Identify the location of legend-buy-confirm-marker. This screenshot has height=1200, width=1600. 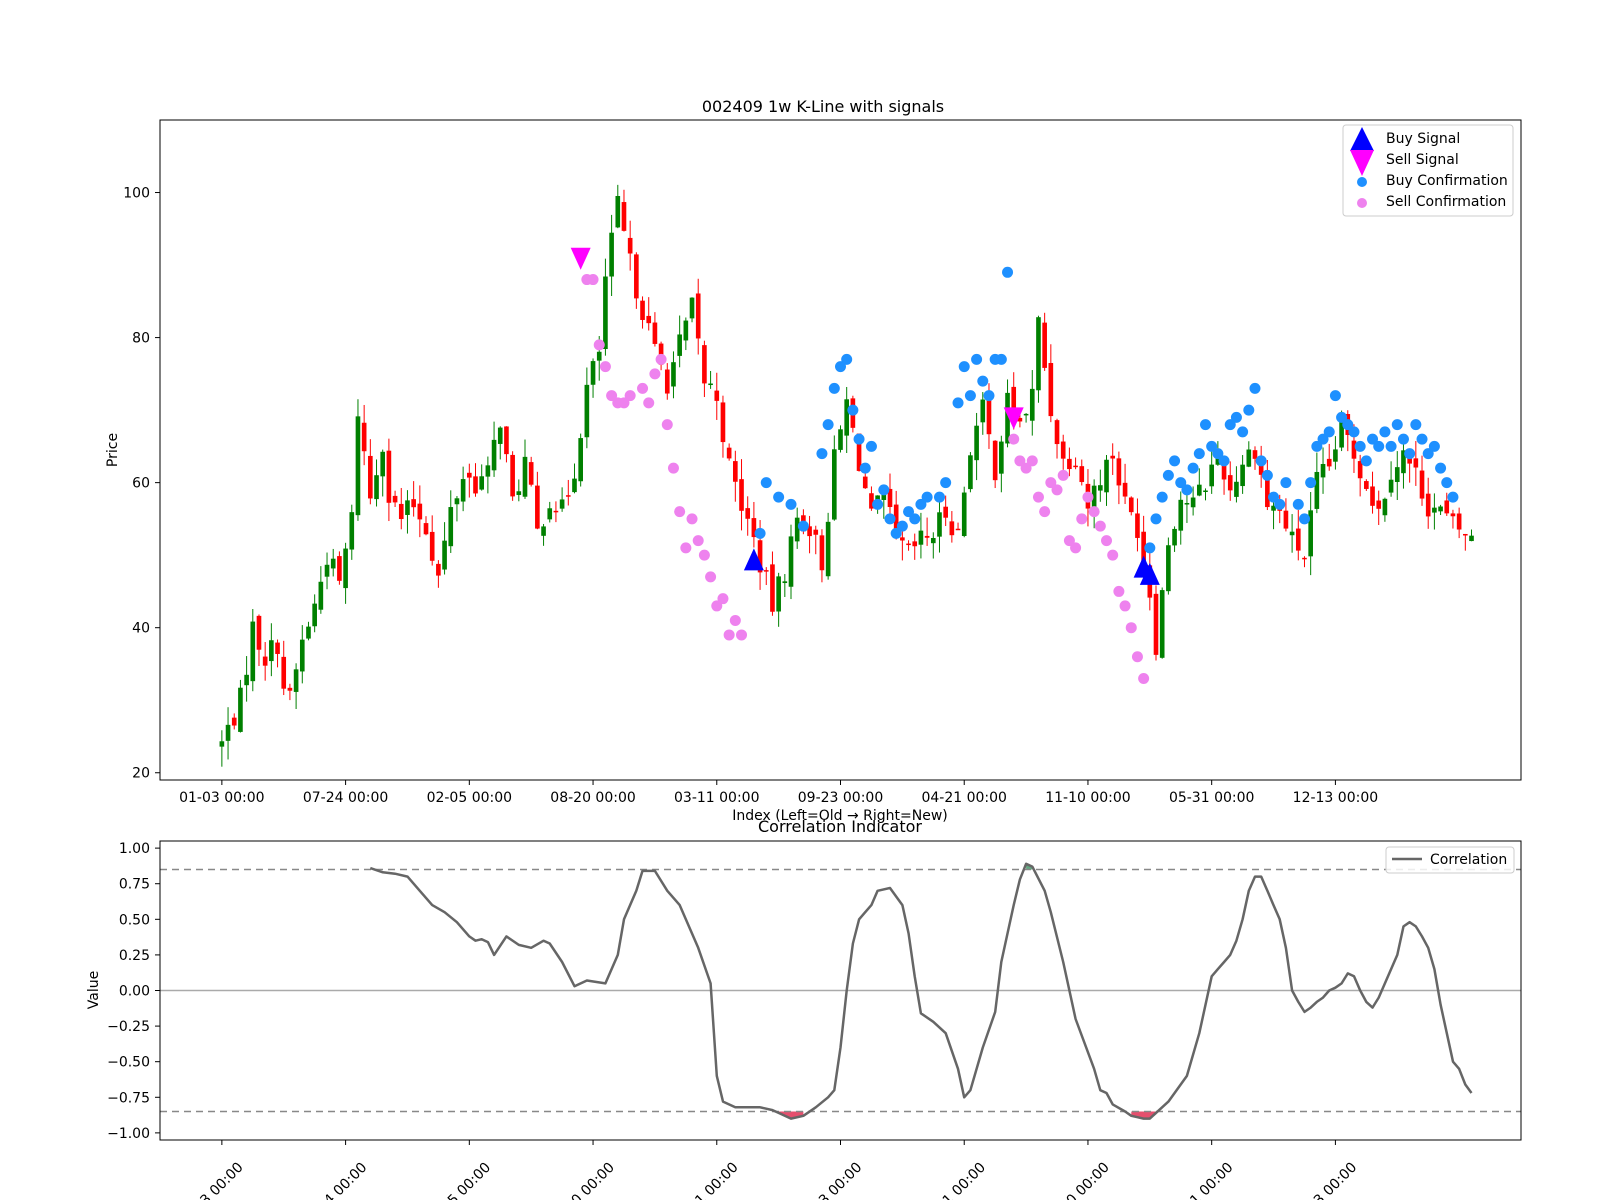
(1362, 182).